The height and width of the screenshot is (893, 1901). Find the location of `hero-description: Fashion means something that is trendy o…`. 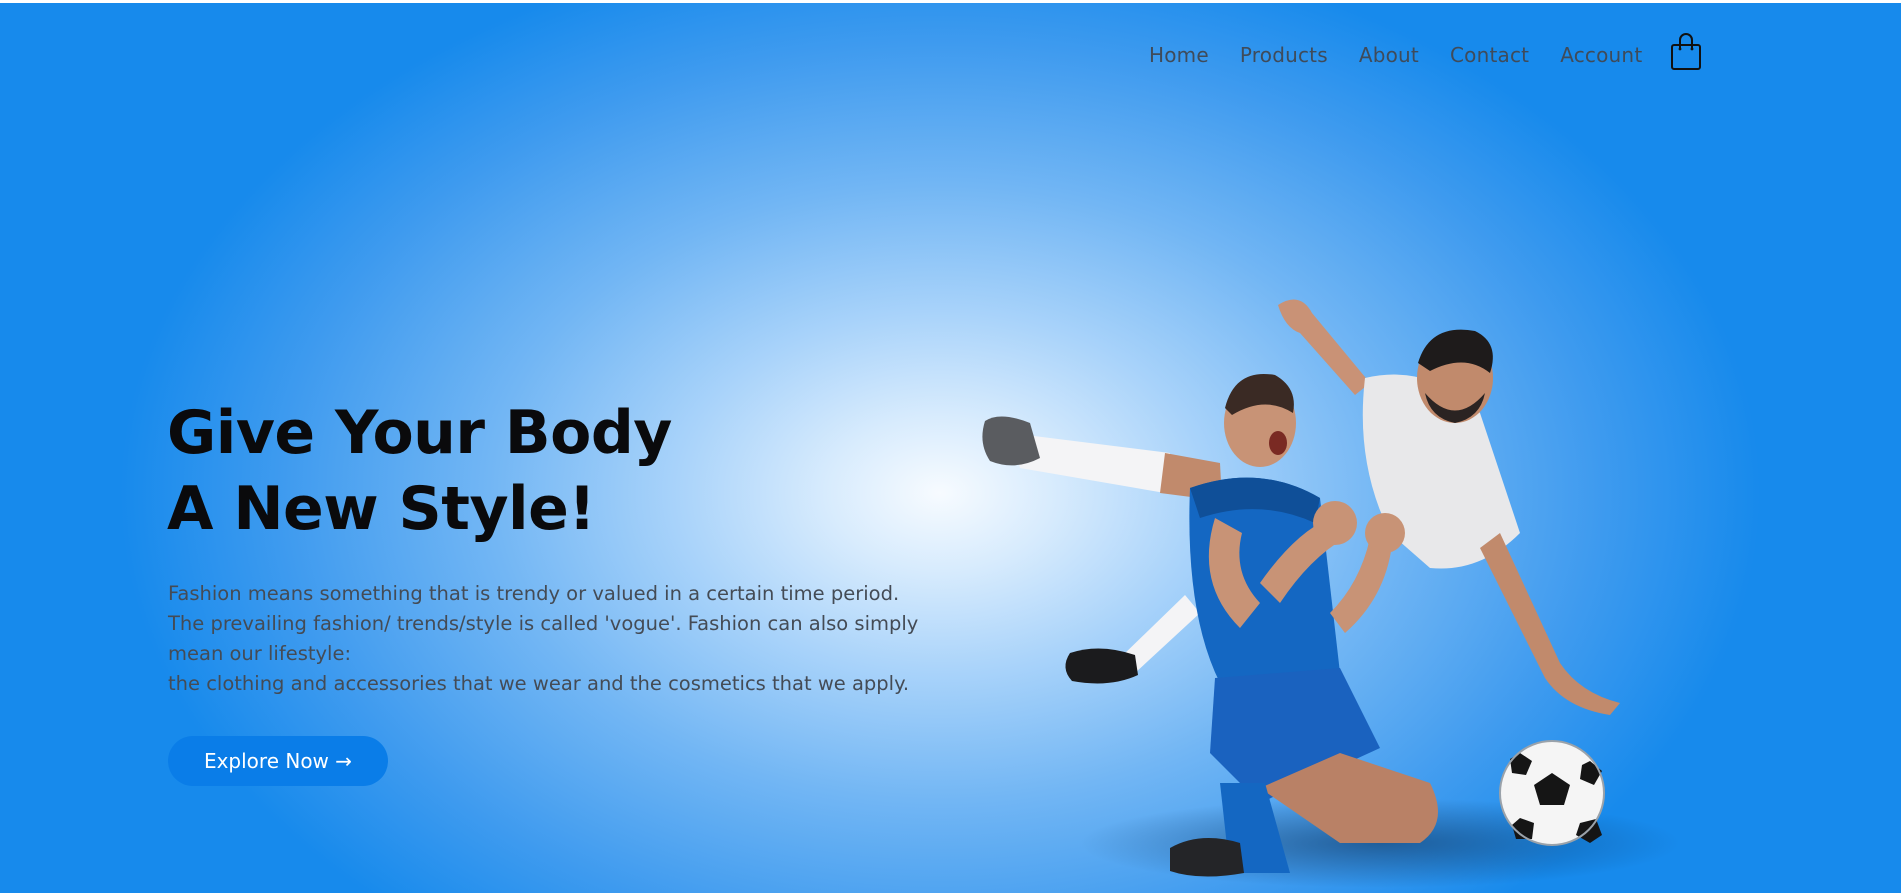

hero-description: Fashion means something that is trendy o… is located at coordinates (563, 639).